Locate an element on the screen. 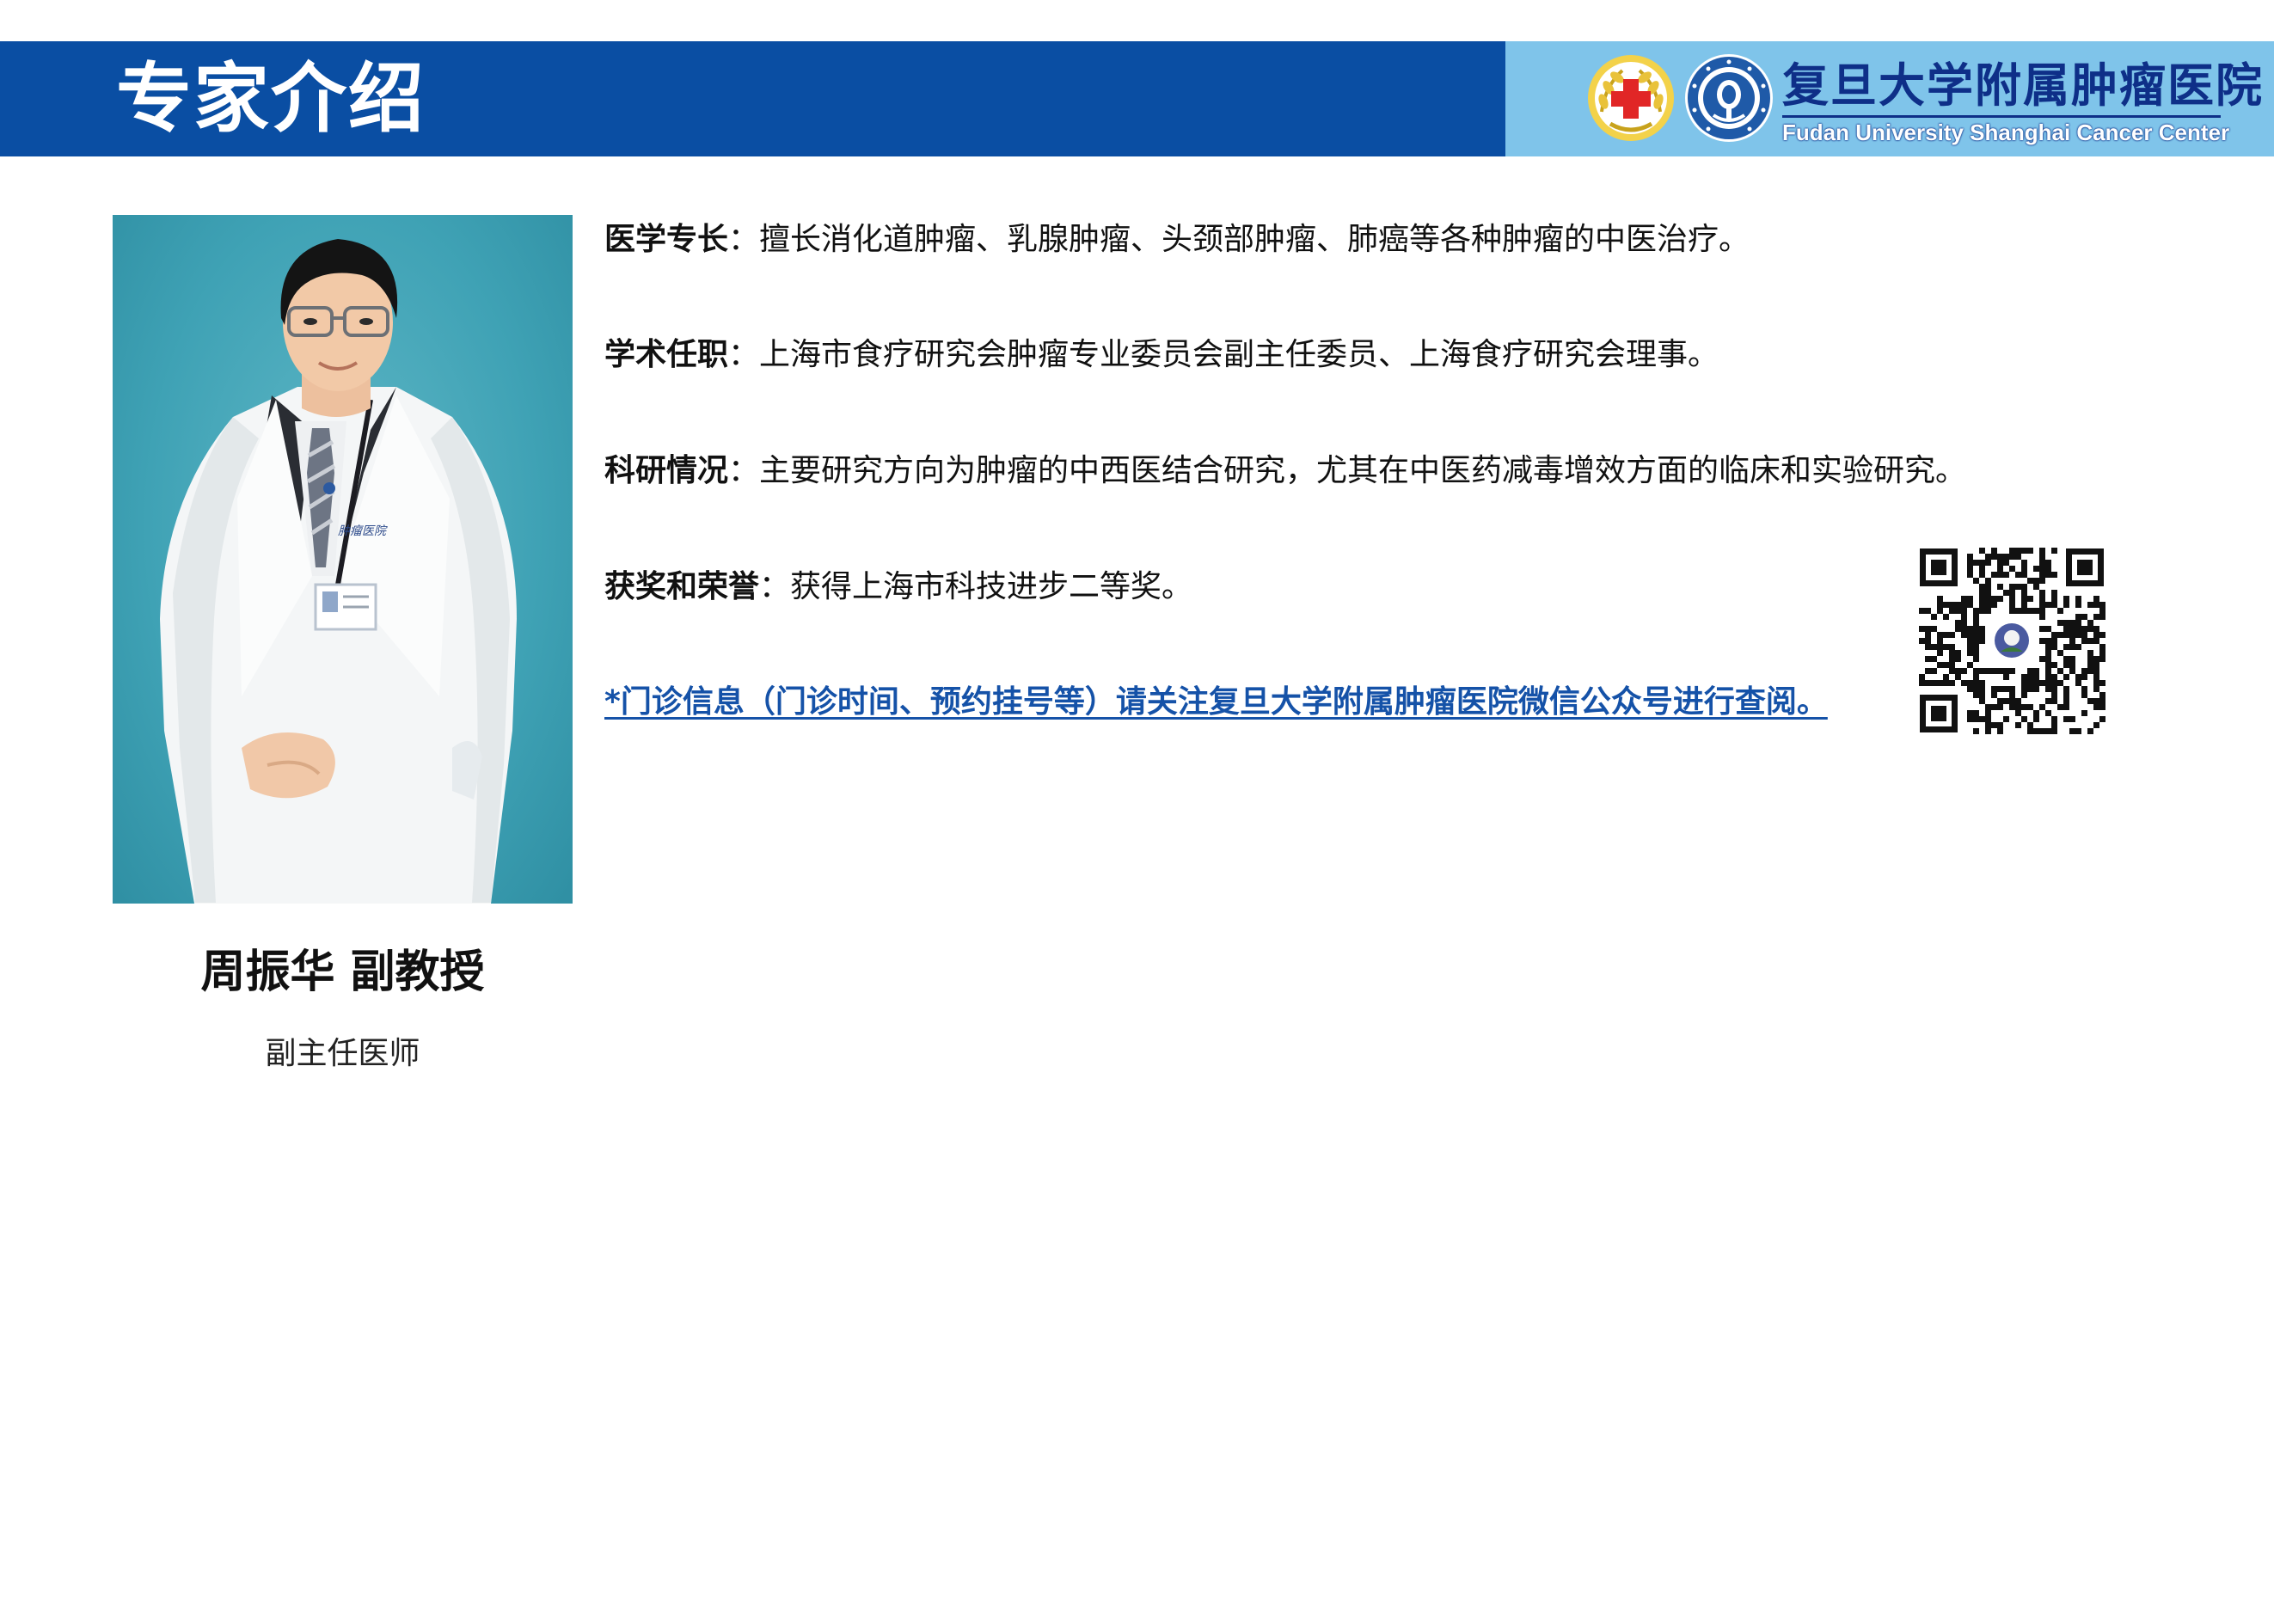 The width and height of the screenshot is (2274, 1624). research-text: 主要研究方向为肿瘤的中西医结合研究，尤其在中医药减毒增效方面的临床和实验研究。 is located at coordinates (1363, 470).